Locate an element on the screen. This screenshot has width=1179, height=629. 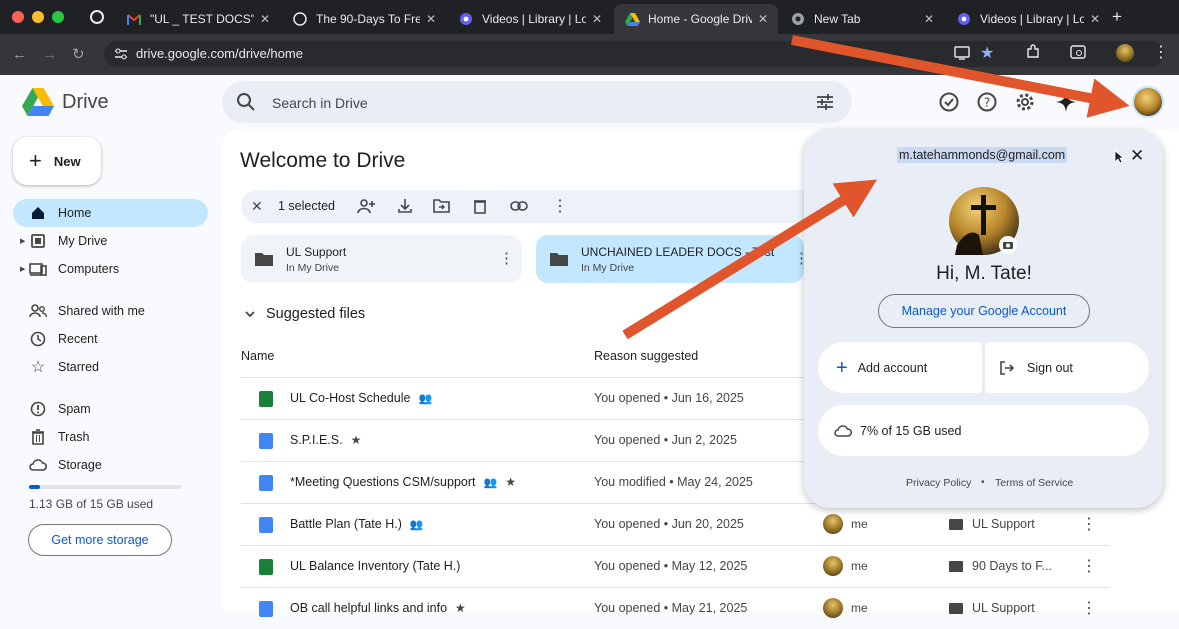
reason-suggested: You opened • May 21, 2025 is located at coordinates (671, 608).